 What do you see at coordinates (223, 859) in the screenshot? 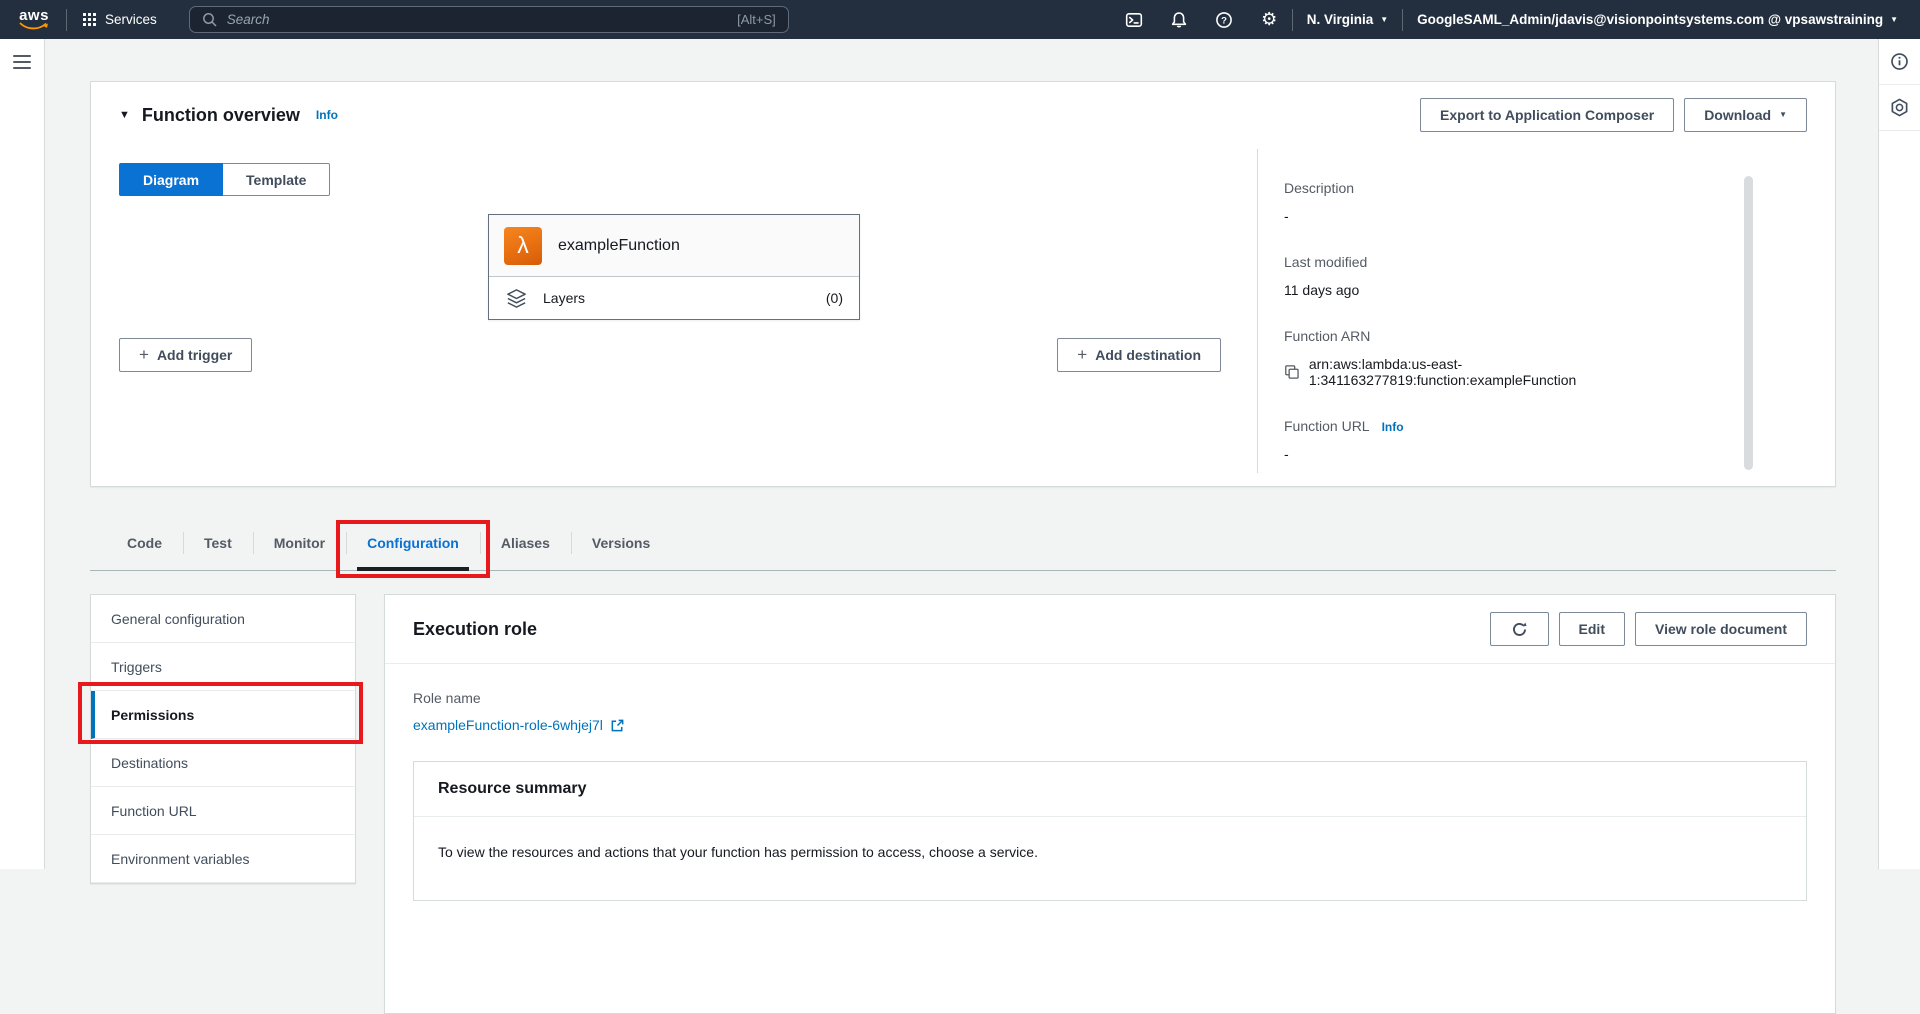
I see `sidebar-item-environment-variables: Environment variables` at bounding box center [223, 859].